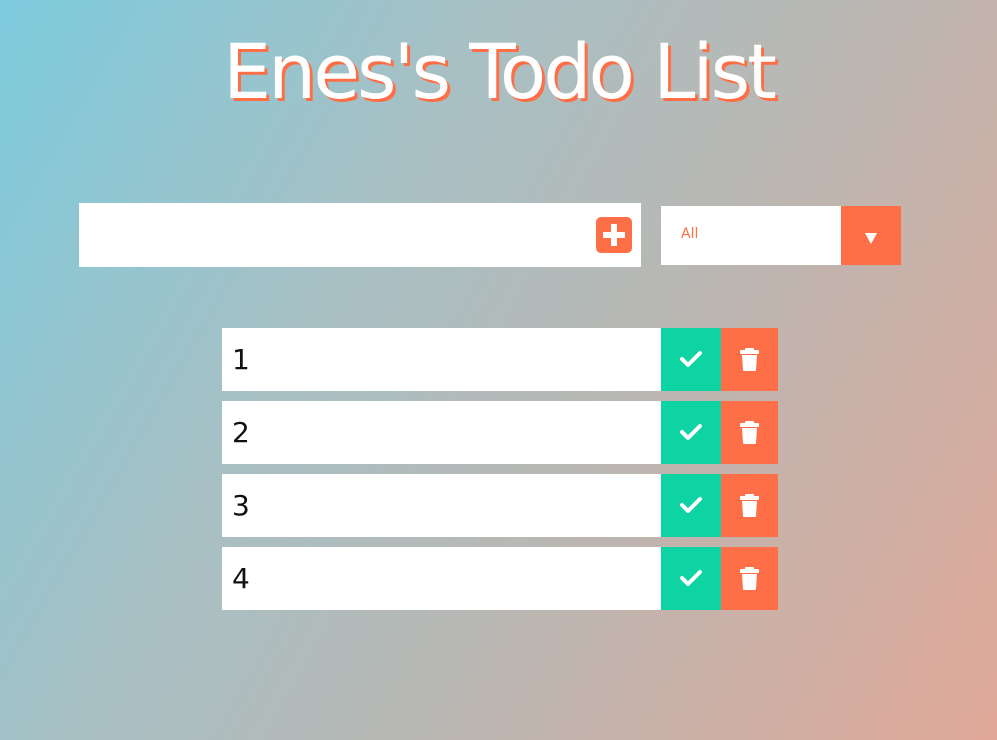 The height and width of the screenshot is (740, 997). Describe the element at coordinates (781, 235) in the screenshot. I see `filter-select: All` at that location.